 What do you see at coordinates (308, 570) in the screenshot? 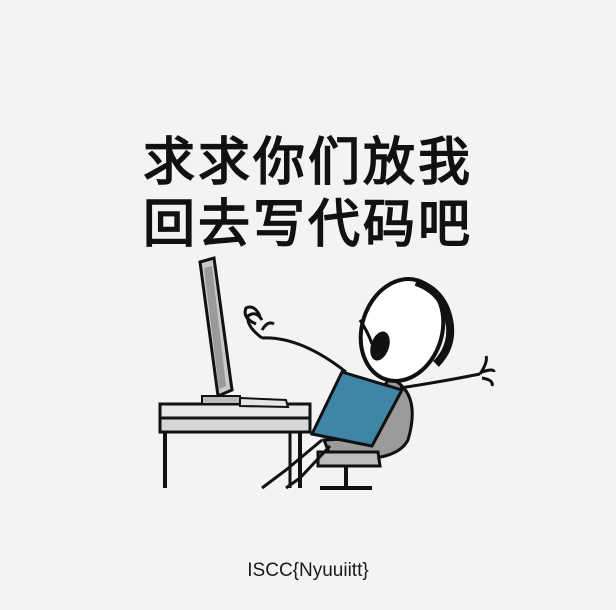
I see `flag-text: ISCC{Nyuuiitt}` at bounding box center [308, 570].